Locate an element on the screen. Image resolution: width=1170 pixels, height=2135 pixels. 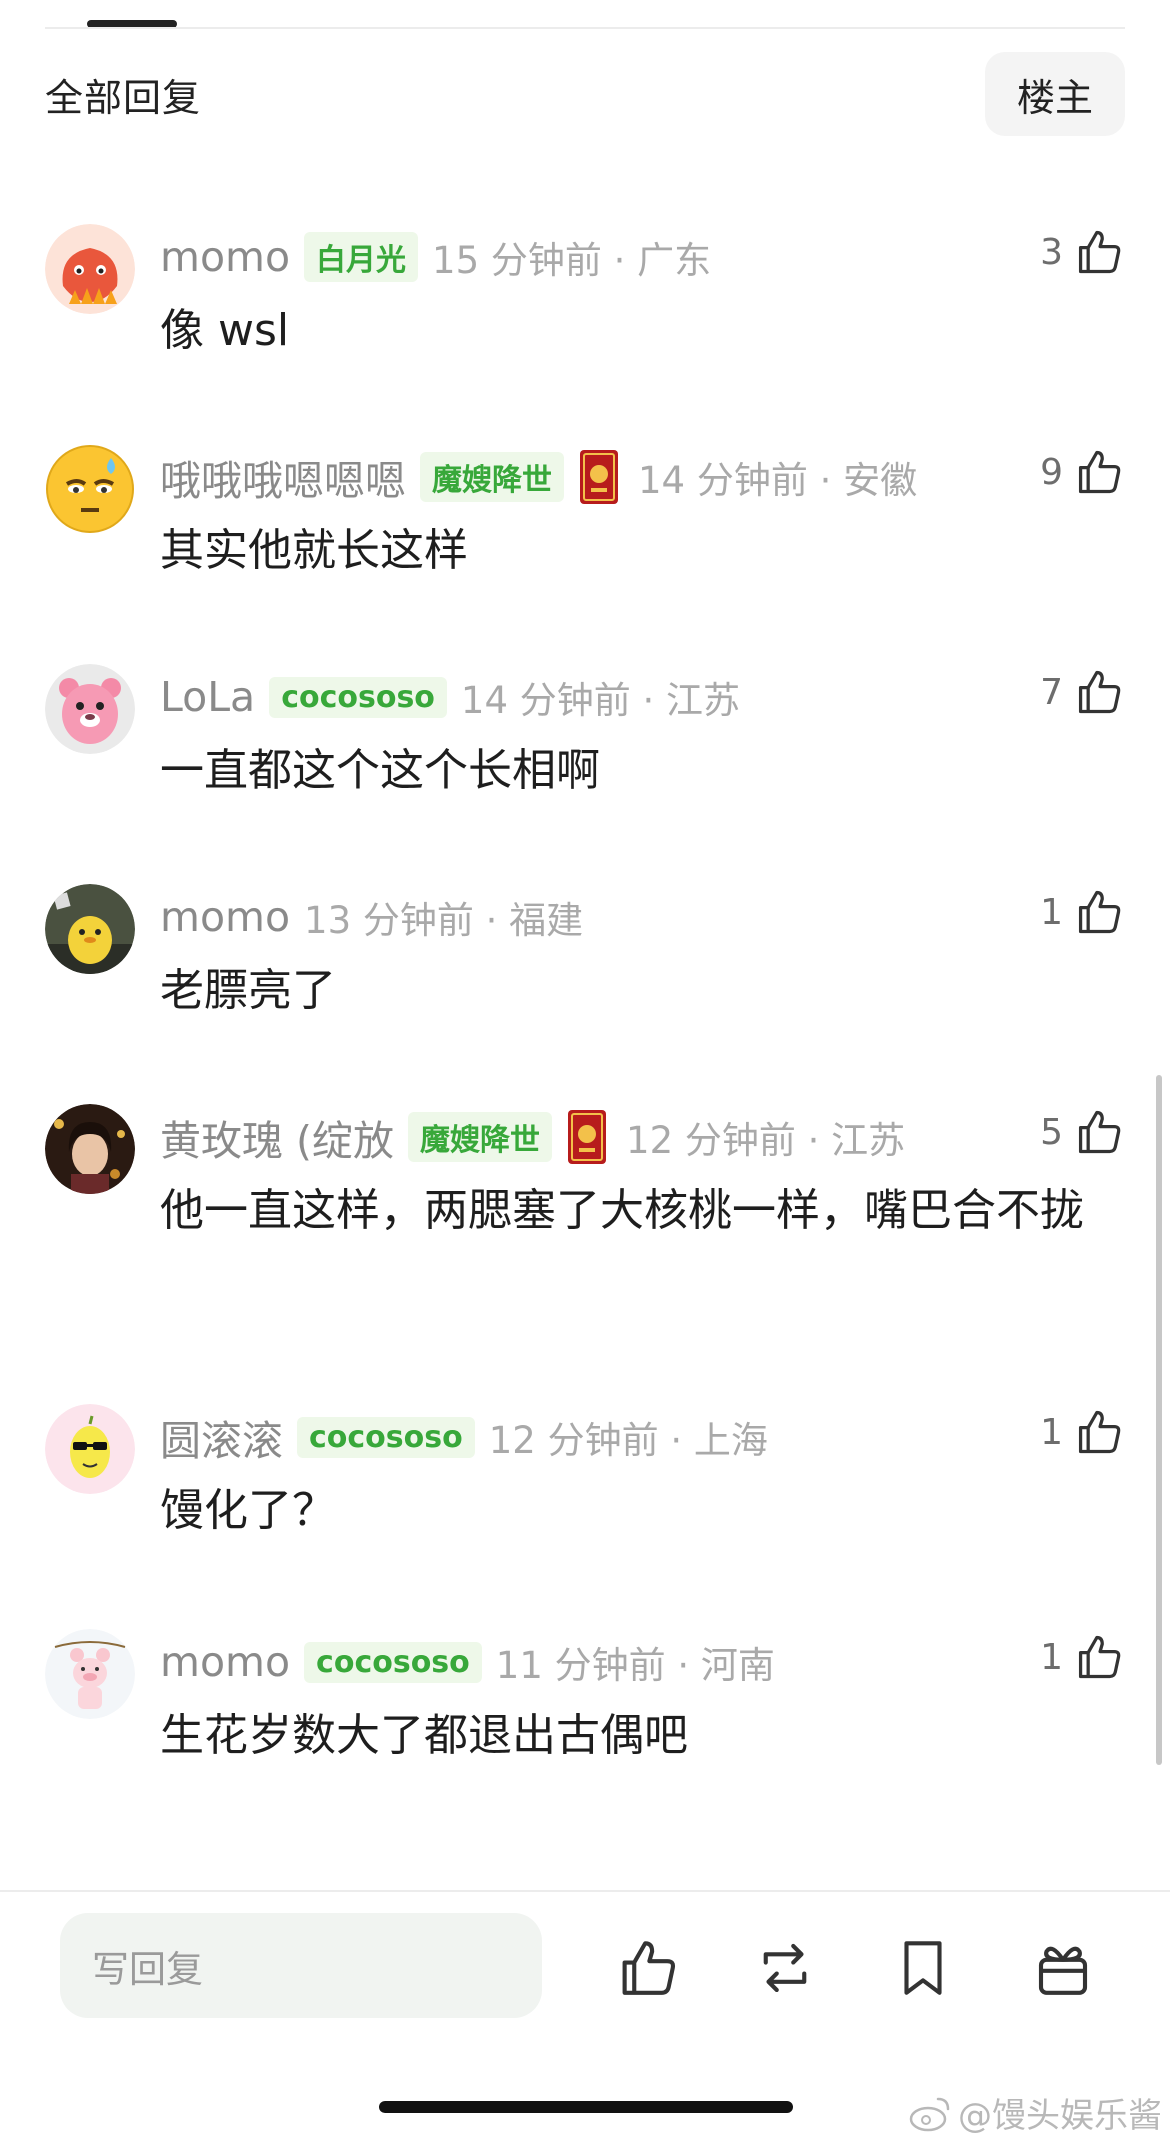
comment-meta: LoLa cocososo 14 分钟前 · 江苏 is located at coordinates (450, 697).